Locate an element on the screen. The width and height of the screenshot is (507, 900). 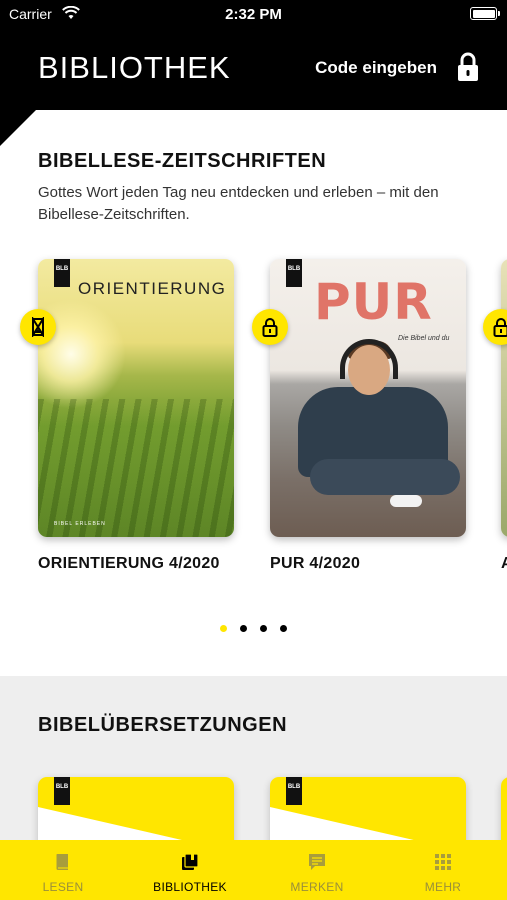
magazine-card-partial is located at coordinates (504, 398).